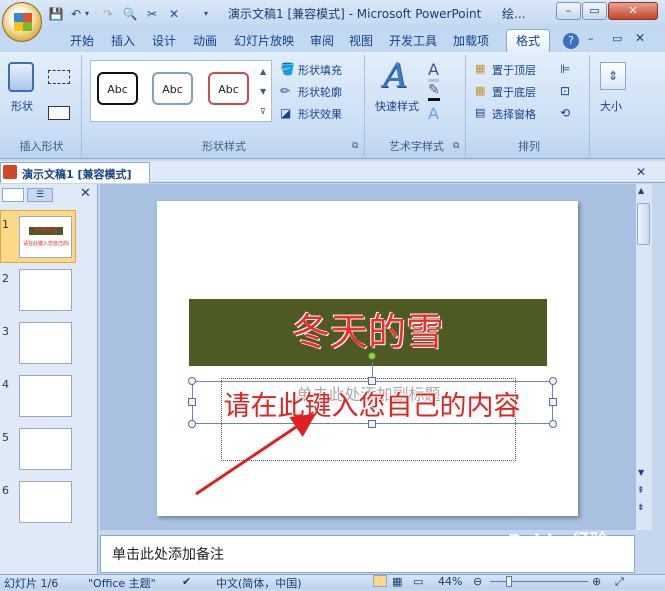 The image size is (665, 591). Describe the element at coordinates (418, 581) in the screenshot. I see `slideshow-view-icon: ▭` at that location.